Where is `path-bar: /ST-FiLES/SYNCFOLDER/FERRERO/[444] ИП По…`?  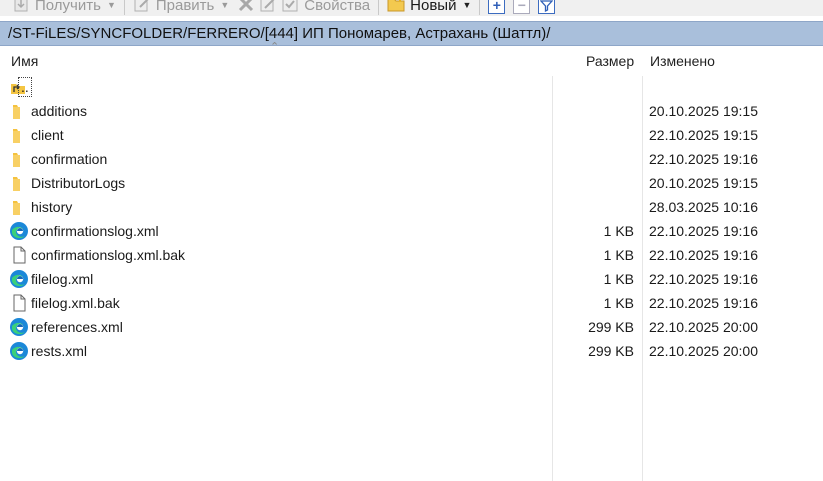 path-bar: /ST-FiLES/SYNCFOLDER/FERRERO/[444] ИП По… is located at coordinates (411, 33).